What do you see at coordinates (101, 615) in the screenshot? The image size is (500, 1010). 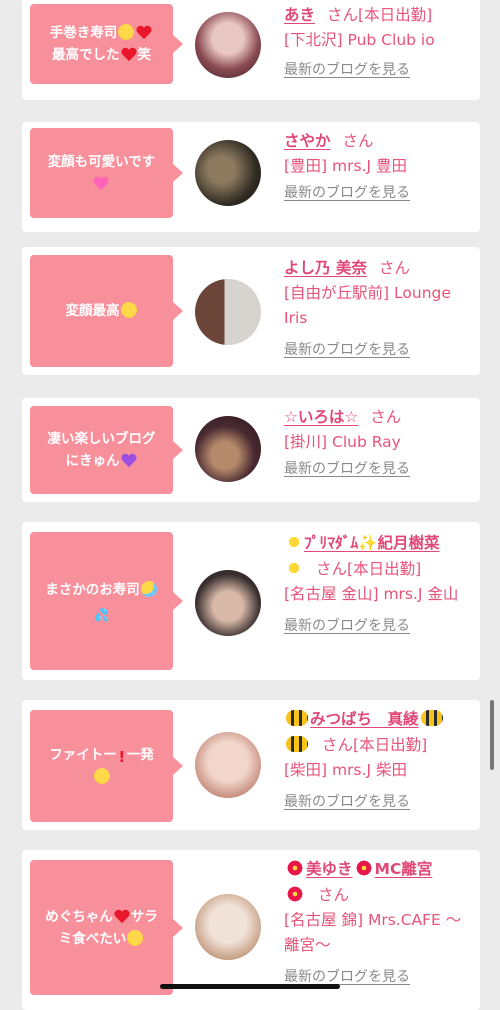 I see `sweat-droplets-icon: 💦` at bounding box center [101, 615].